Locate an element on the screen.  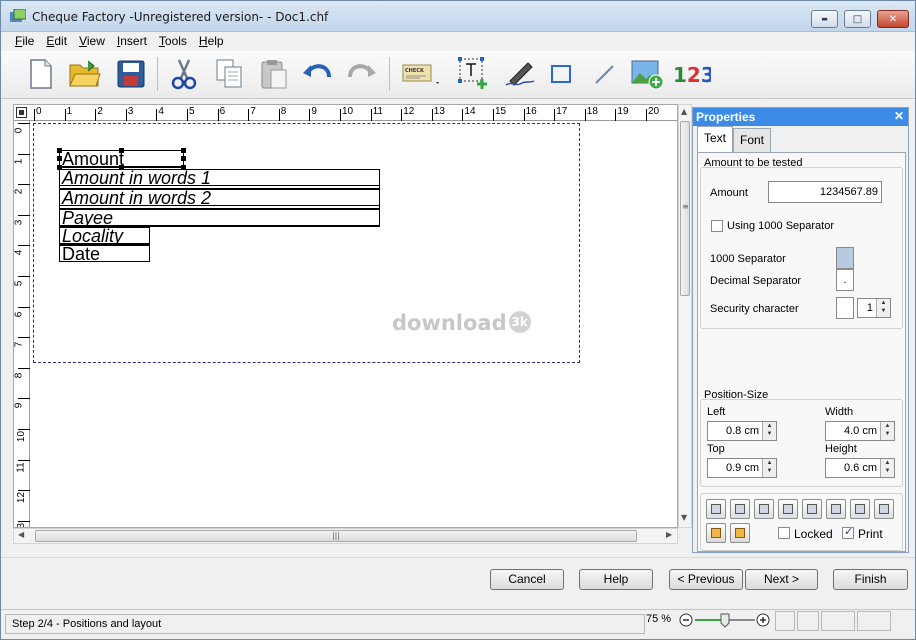
insert-text-button is located at coordinates (473, 74).